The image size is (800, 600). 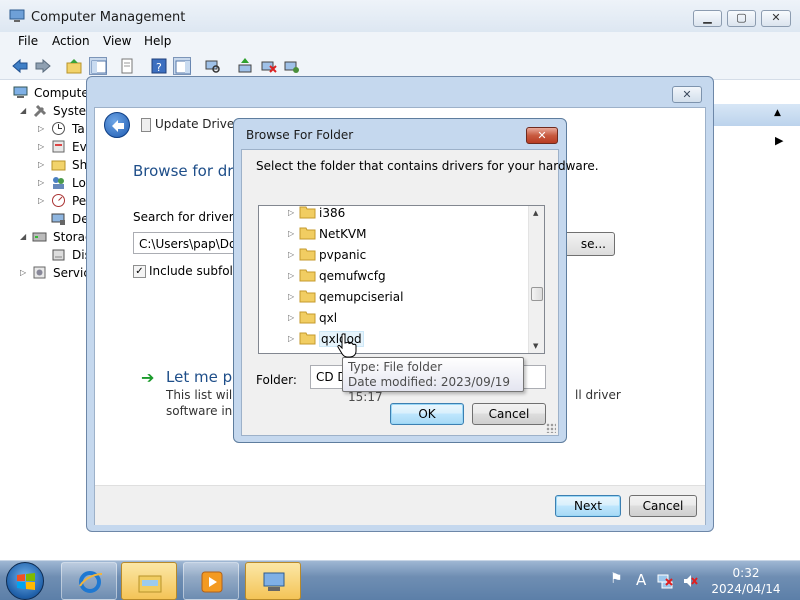 What do you see at coordinates (39, 236) in the screenshot?
I see `storage-icon` at bounding box center [39, 236].